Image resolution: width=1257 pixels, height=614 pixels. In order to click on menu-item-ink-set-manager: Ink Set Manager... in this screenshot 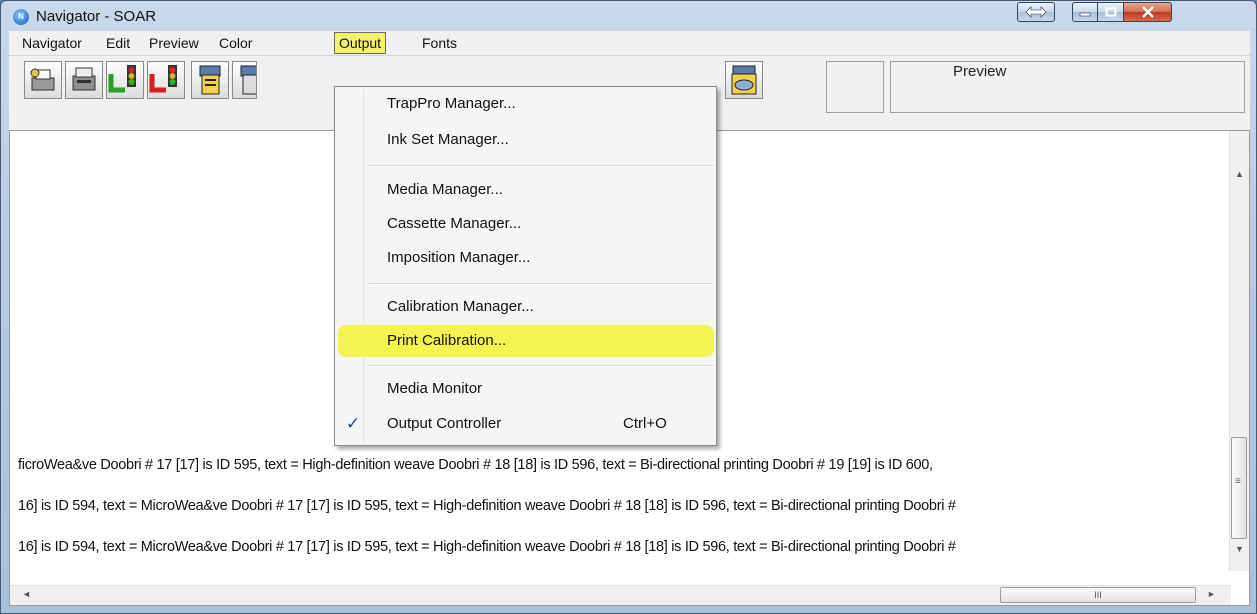, I will do `click(448, 139)`.